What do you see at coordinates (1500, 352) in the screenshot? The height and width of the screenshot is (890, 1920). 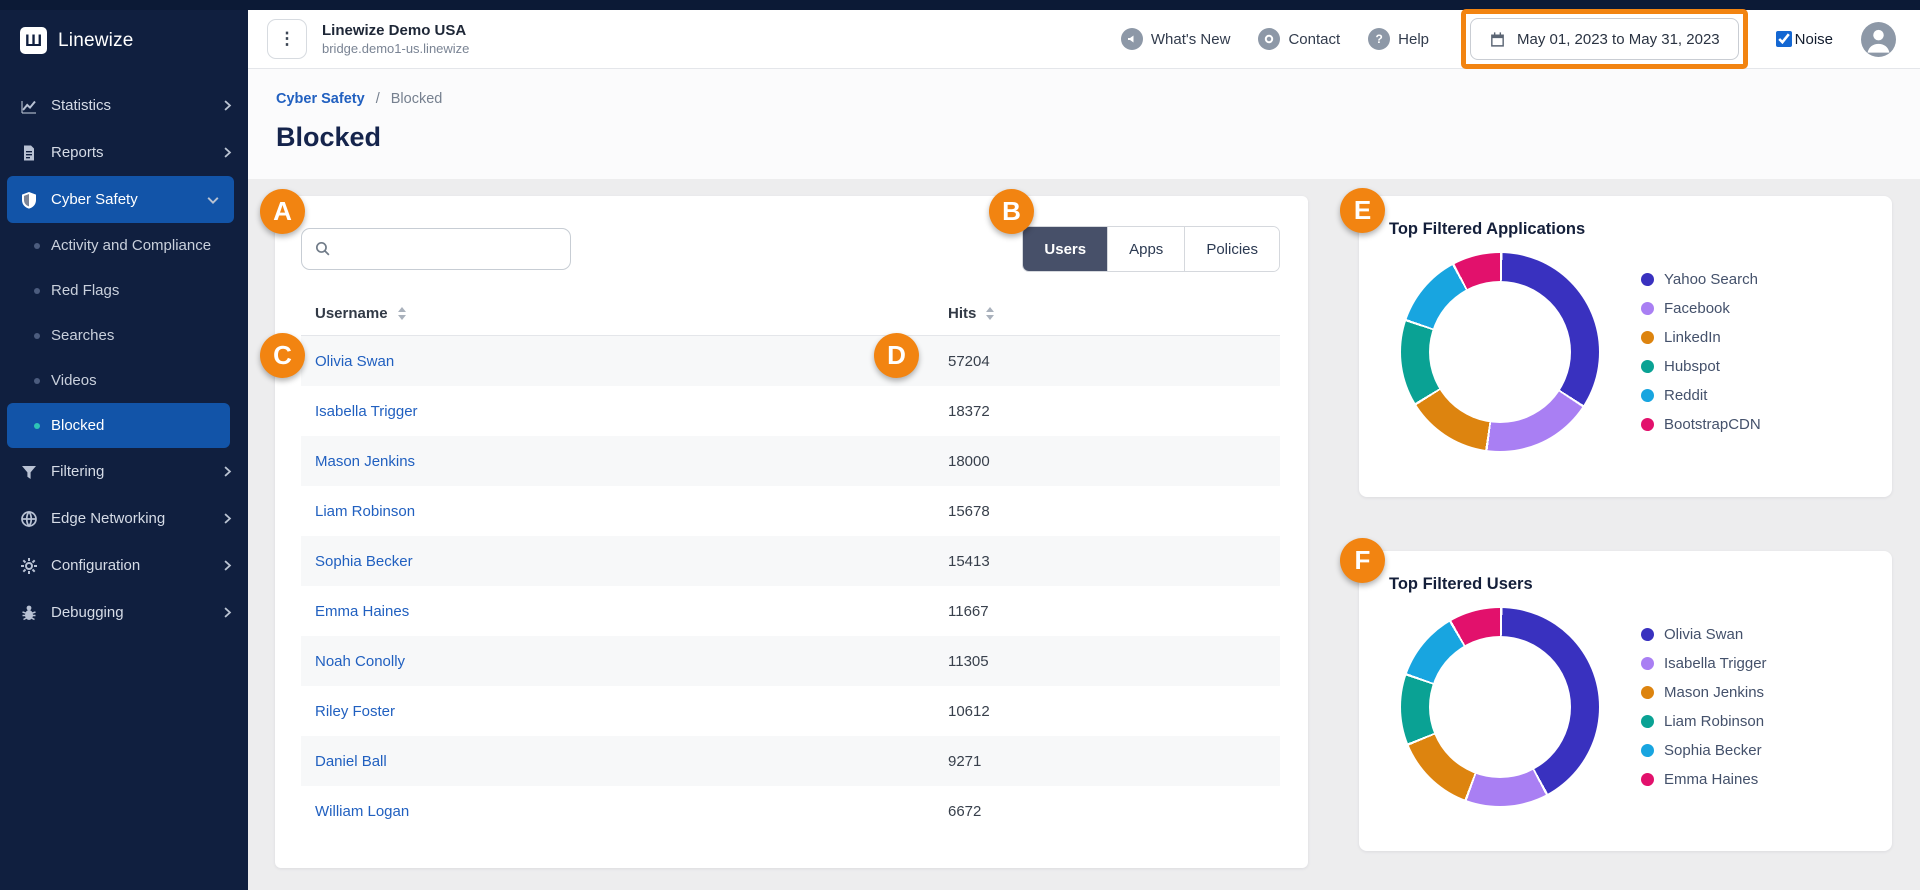 I see `applications-donut-chart` at bounding box center [1500, 352].